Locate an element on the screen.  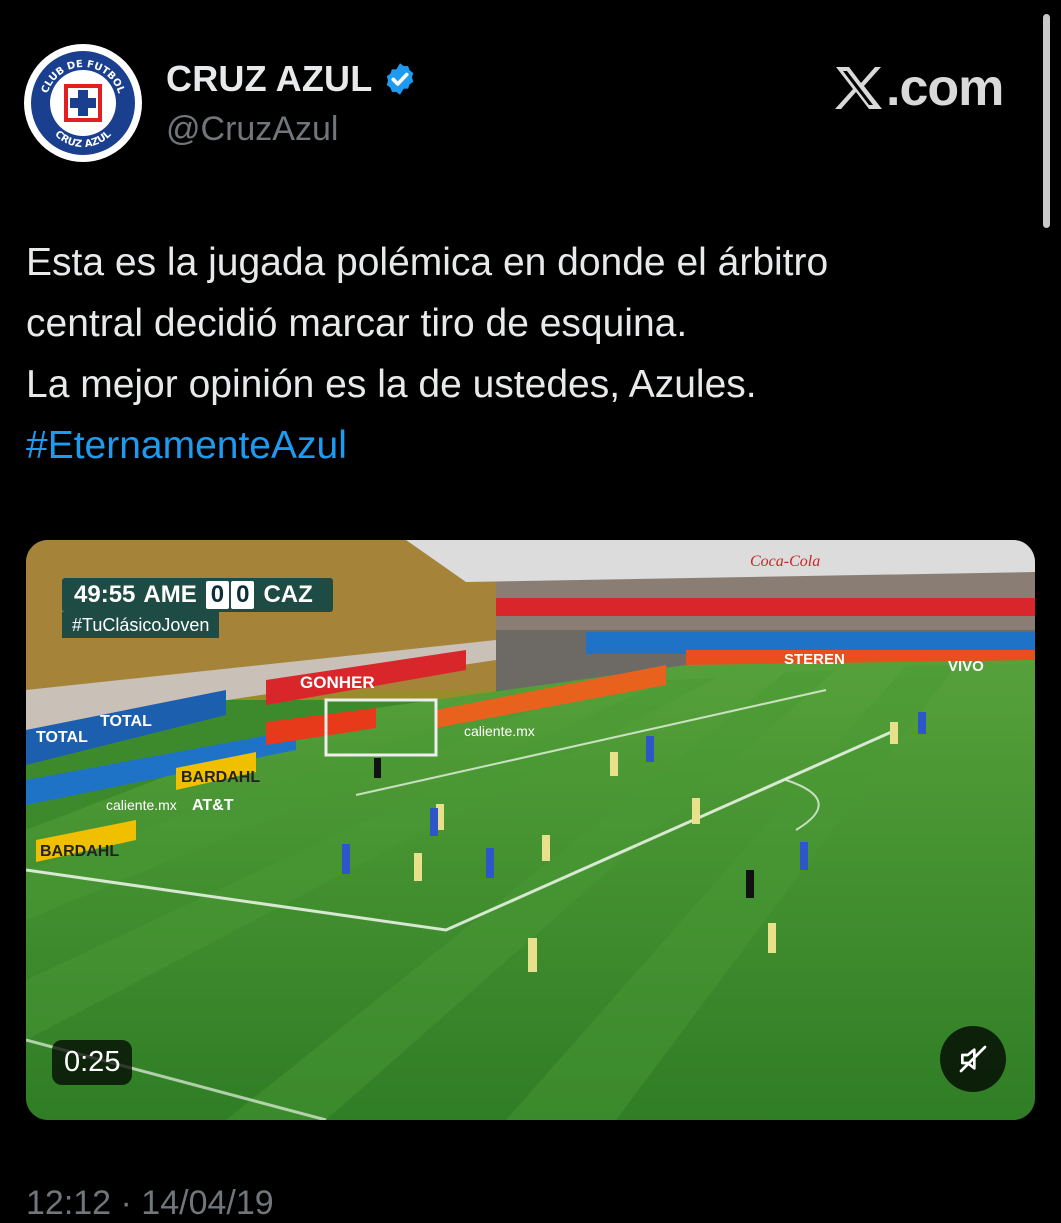
match-clock: 49:55 is located at coordinates (105, 594).